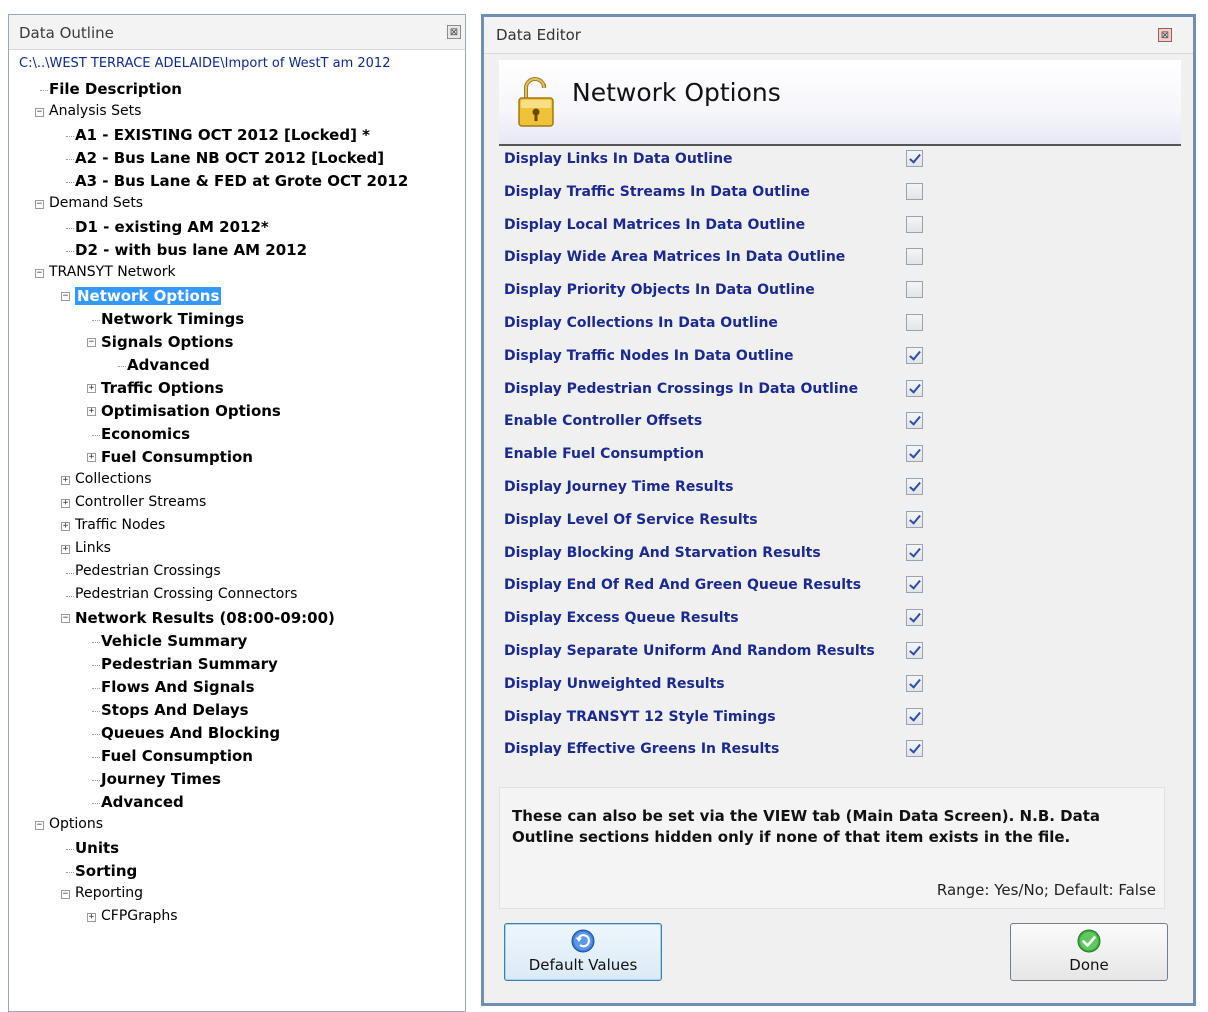 The height and width of the screenshot is (1012, 1208). What do you see at coordinates (662, 552) in the screenshot?
I see `option-label: Display Blocking And Starvation Results` at bounding box center [662, 552].